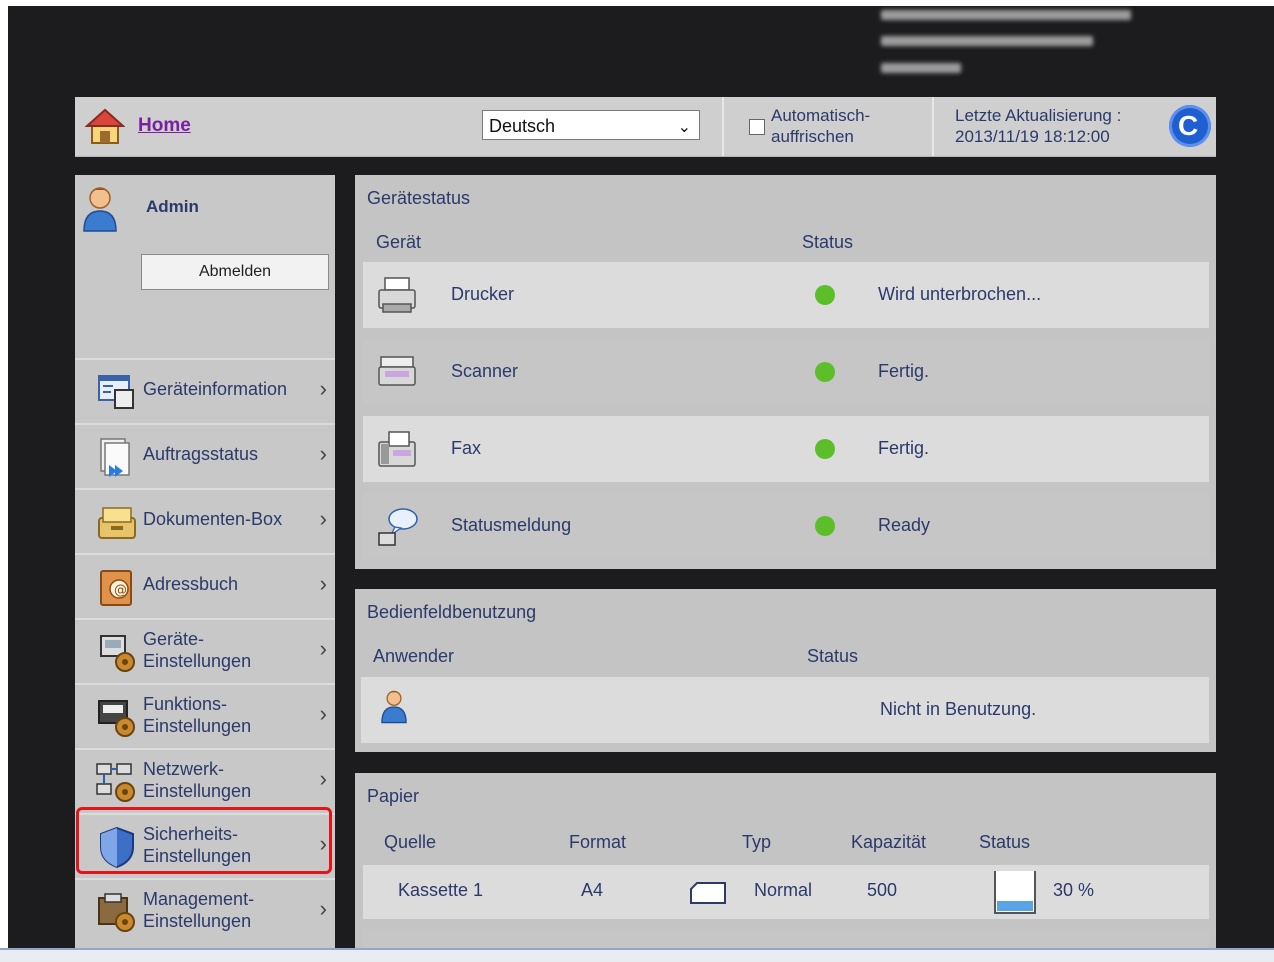  I want to click on home-icon, so click(105, 127).